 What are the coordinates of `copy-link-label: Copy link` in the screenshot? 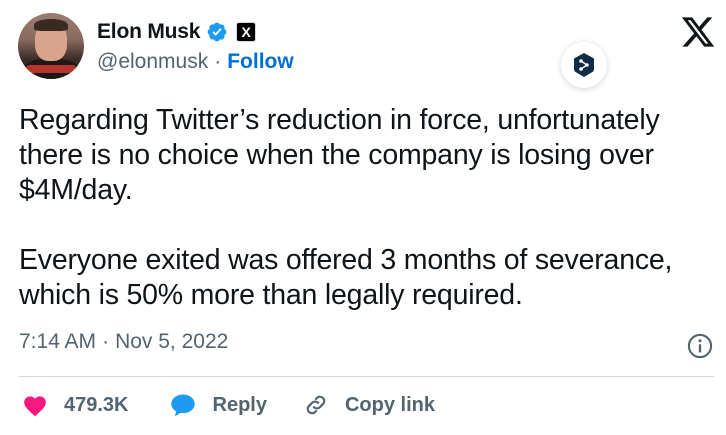 It's located at (389, 404).